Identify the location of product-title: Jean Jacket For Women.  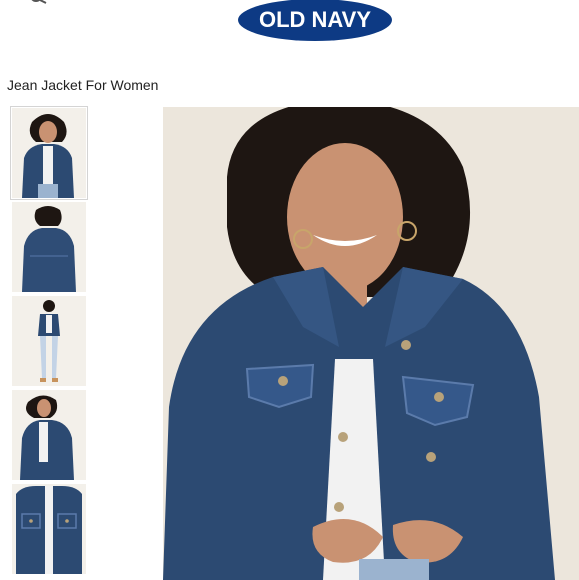
(83, 85).